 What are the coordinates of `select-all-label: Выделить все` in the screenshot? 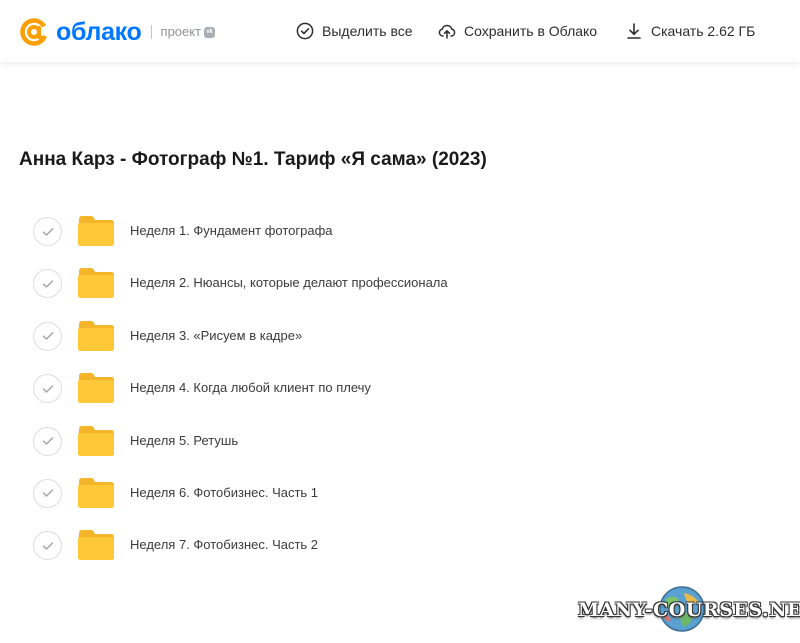 It's located at (367, 31).